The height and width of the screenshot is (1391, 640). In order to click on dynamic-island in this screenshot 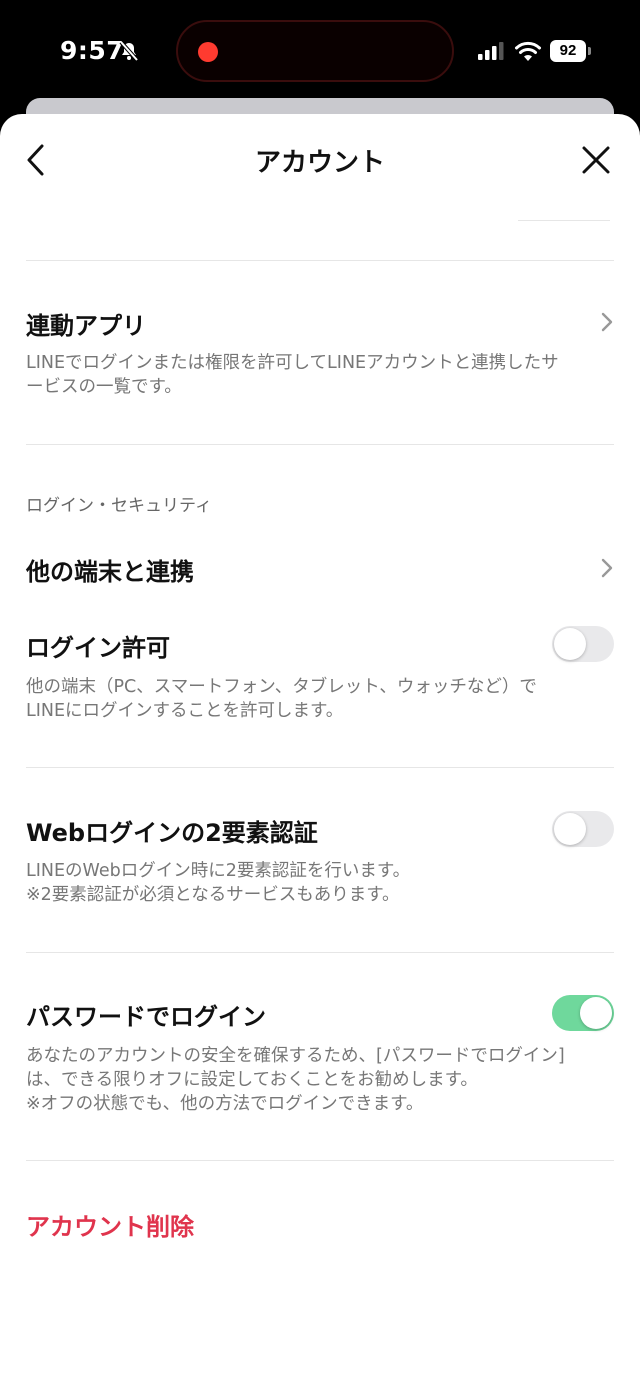, I will do `click(315, 51)`.